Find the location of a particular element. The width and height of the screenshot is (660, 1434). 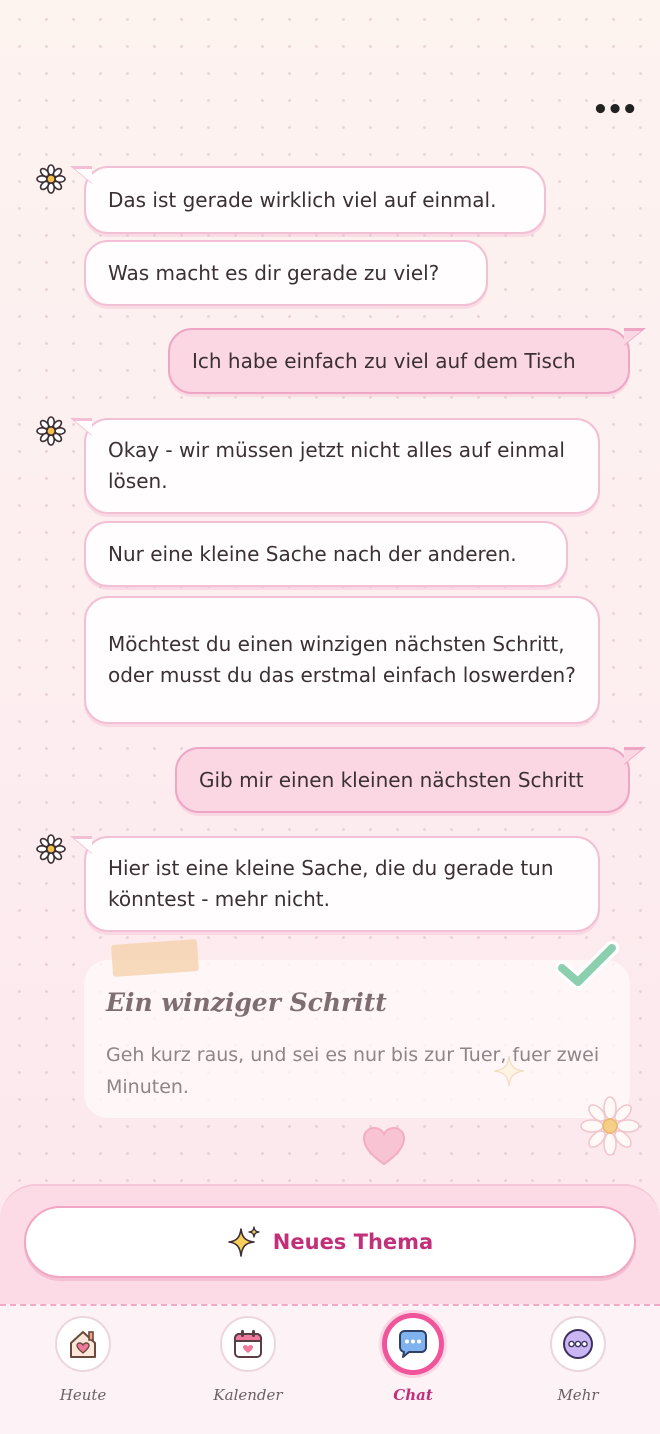

sparkle-decoration-icon is located at coordinates (509, 1071).